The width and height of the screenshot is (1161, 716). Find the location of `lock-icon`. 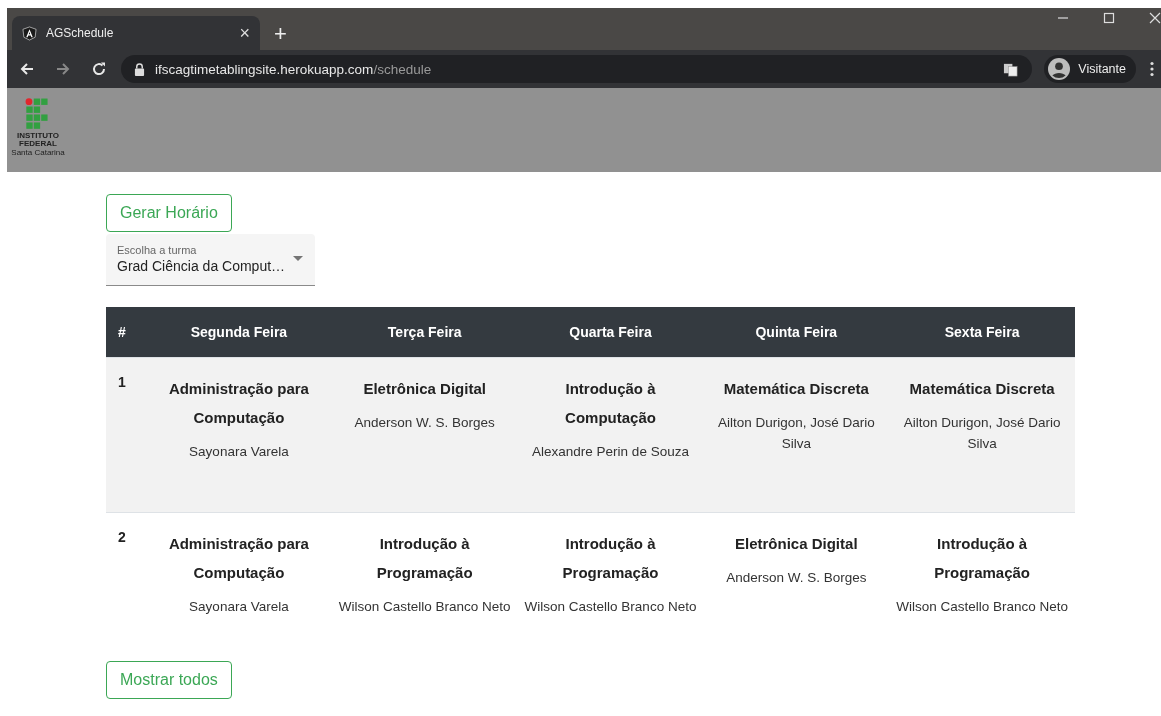

lock-icon is located at coordinates (139, 69).